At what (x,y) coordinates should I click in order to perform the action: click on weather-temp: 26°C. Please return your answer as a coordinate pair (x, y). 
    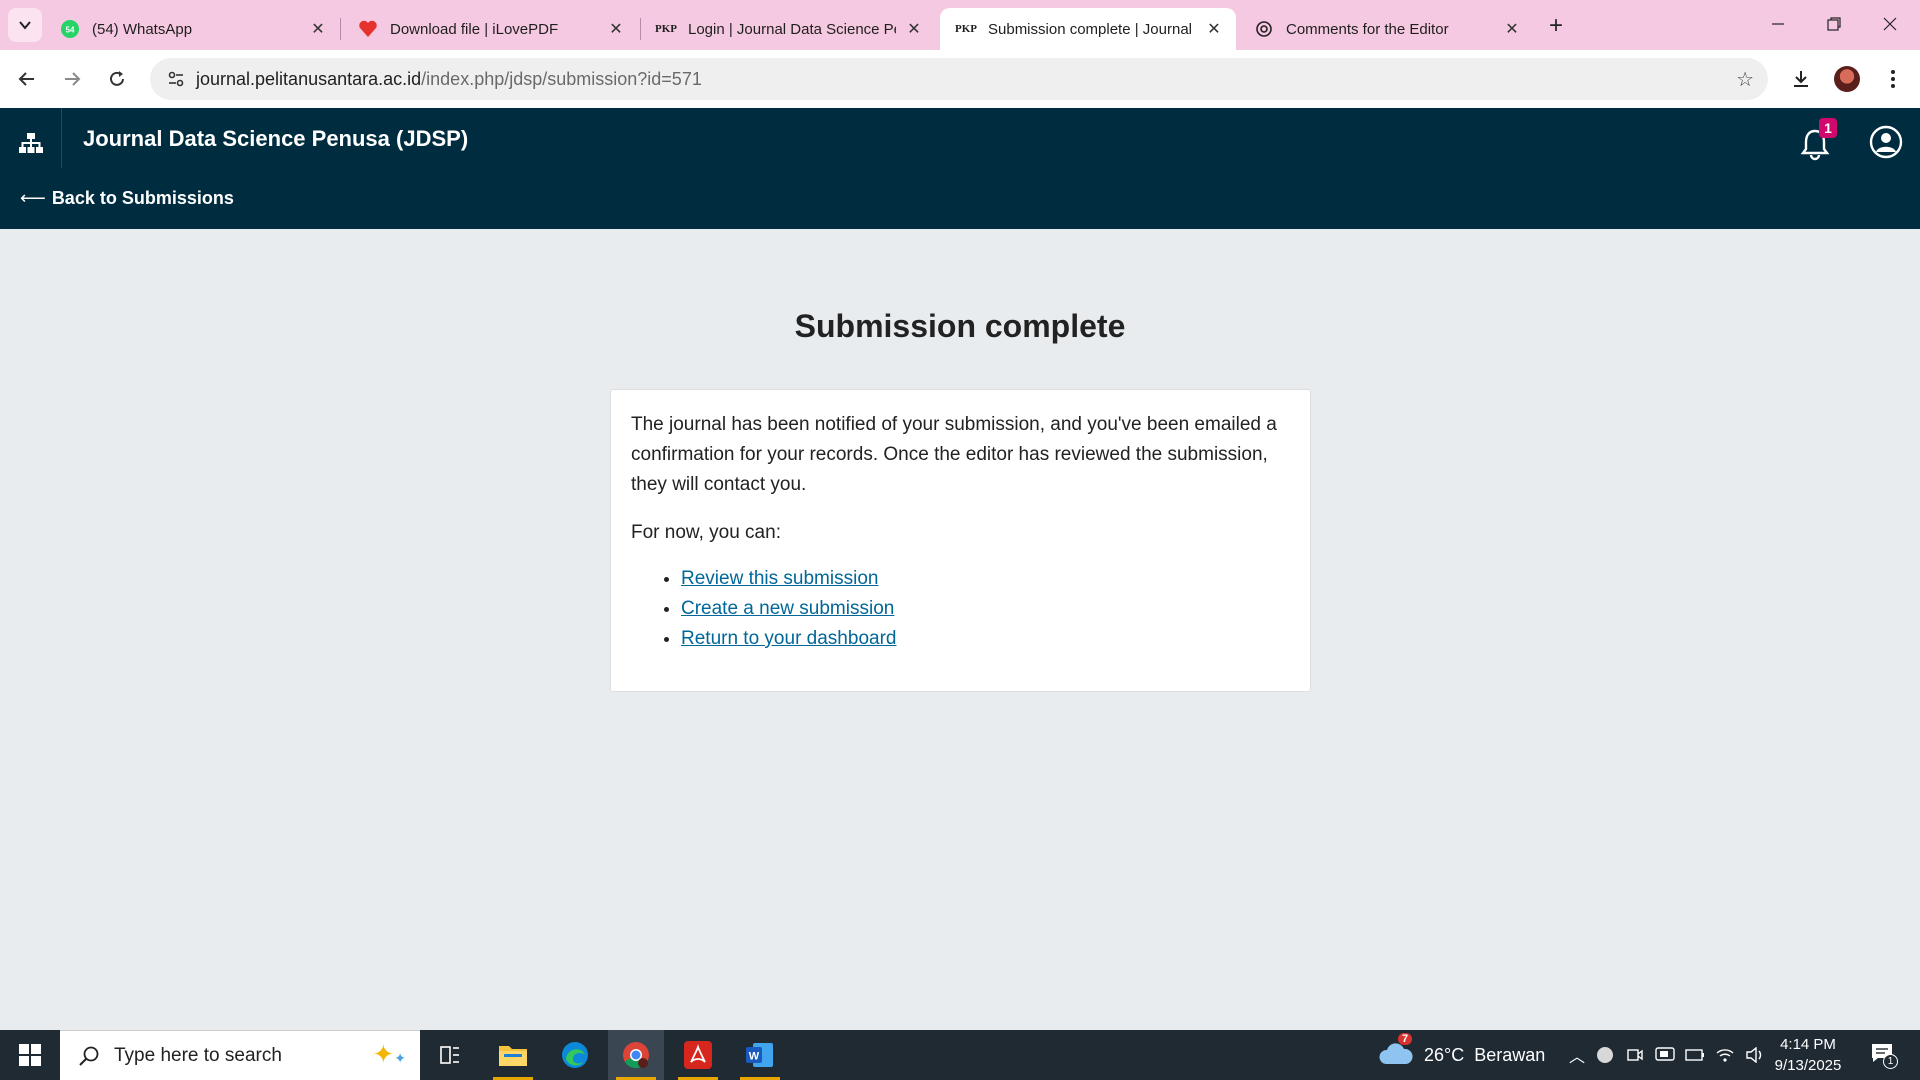
    Looking at the image, I should click on (1444, 1054).